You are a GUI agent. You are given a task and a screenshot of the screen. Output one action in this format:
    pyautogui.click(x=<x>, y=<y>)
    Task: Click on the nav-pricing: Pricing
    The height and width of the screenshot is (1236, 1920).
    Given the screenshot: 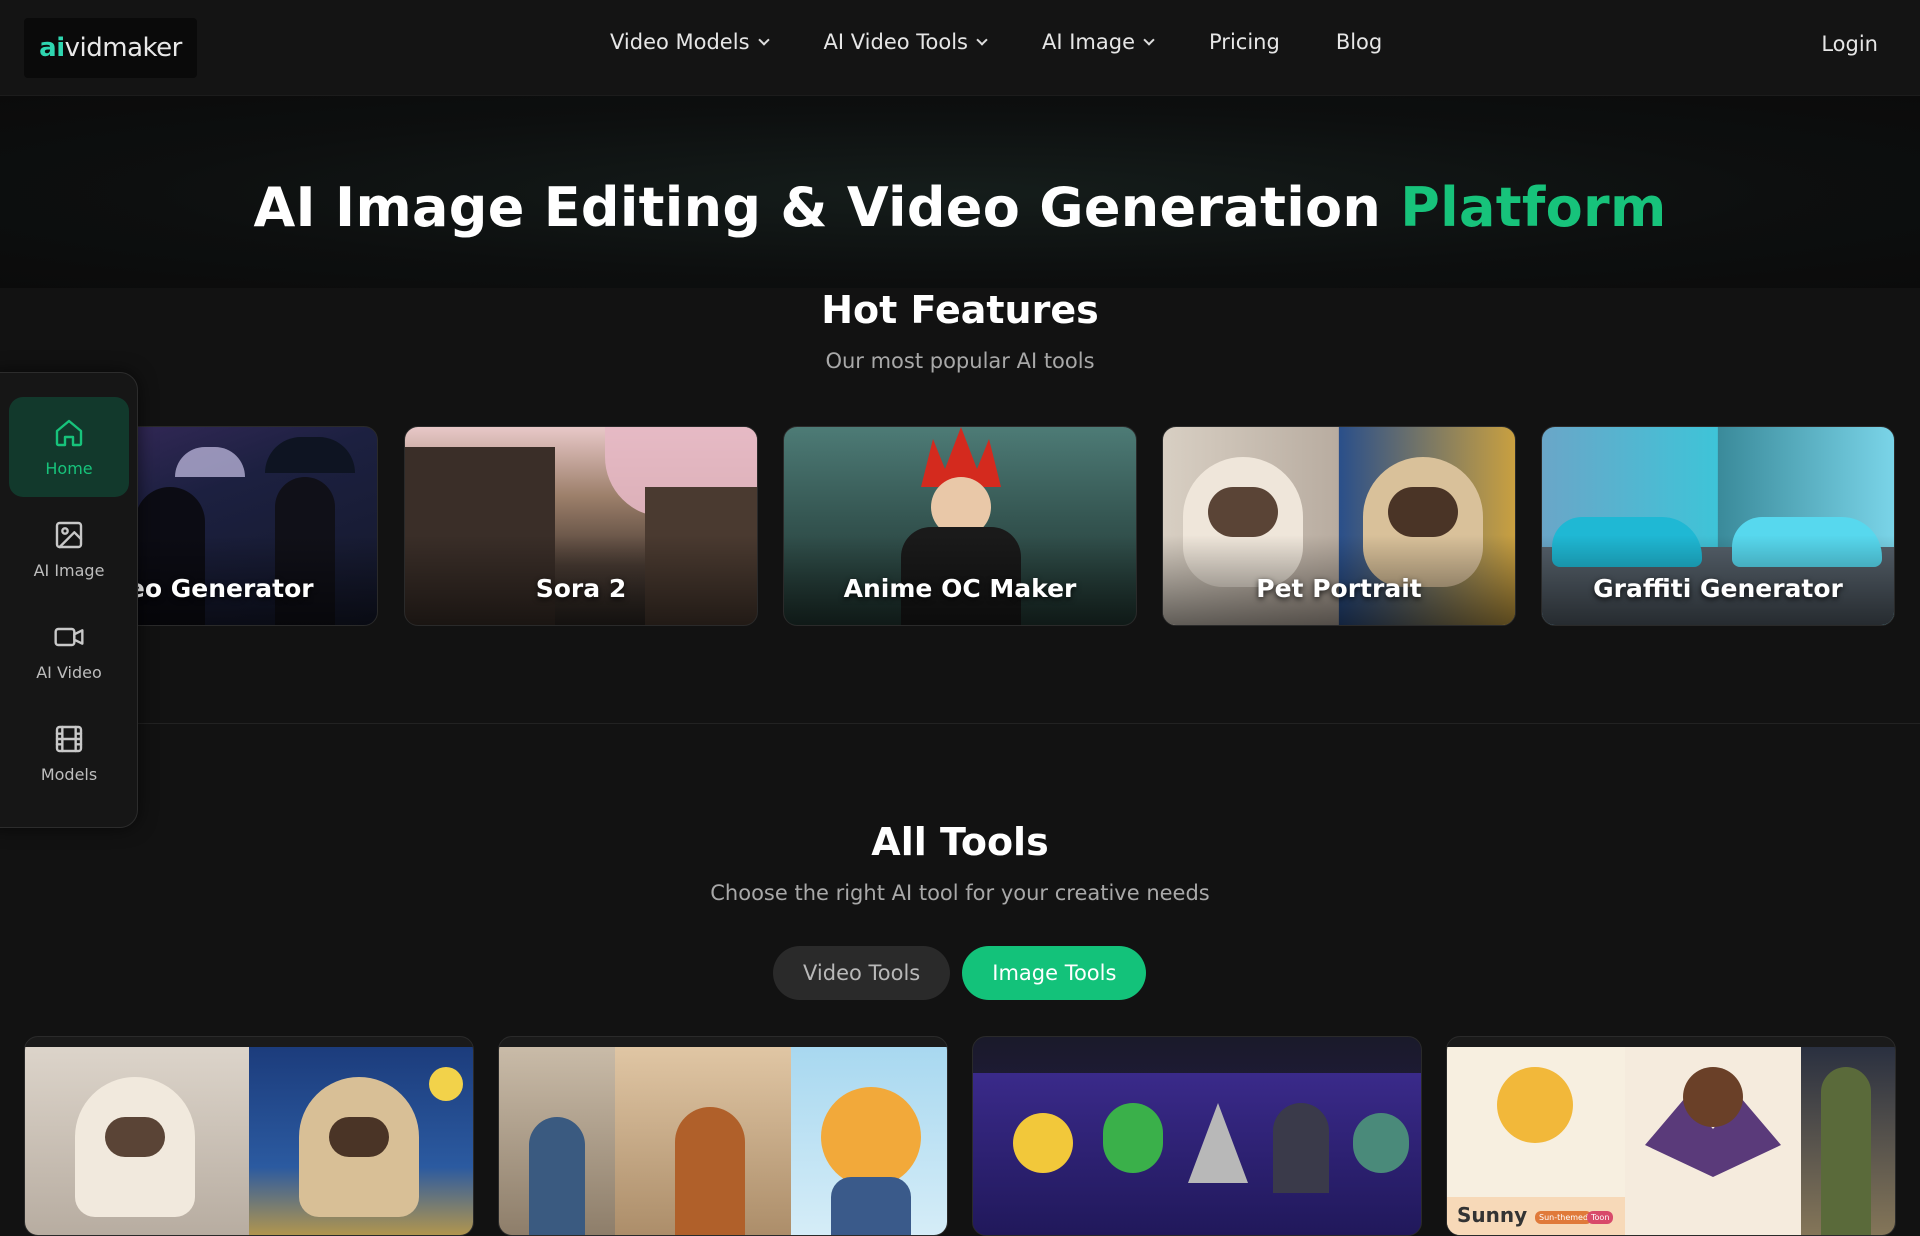 What is the action you would take?
    pyautogui.click(x=1244, y=42)
    